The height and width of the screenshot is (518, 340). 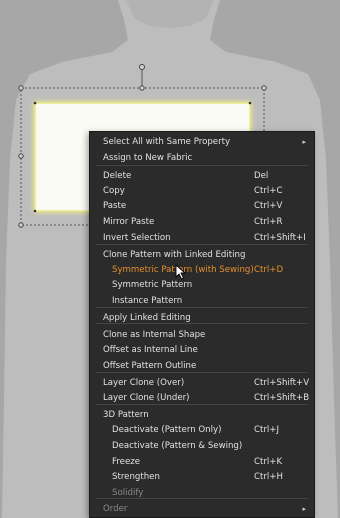 I want to click on menu-item-select-all-with-same-property: Select All with Same Property ▸, so click(x=202, y=142).